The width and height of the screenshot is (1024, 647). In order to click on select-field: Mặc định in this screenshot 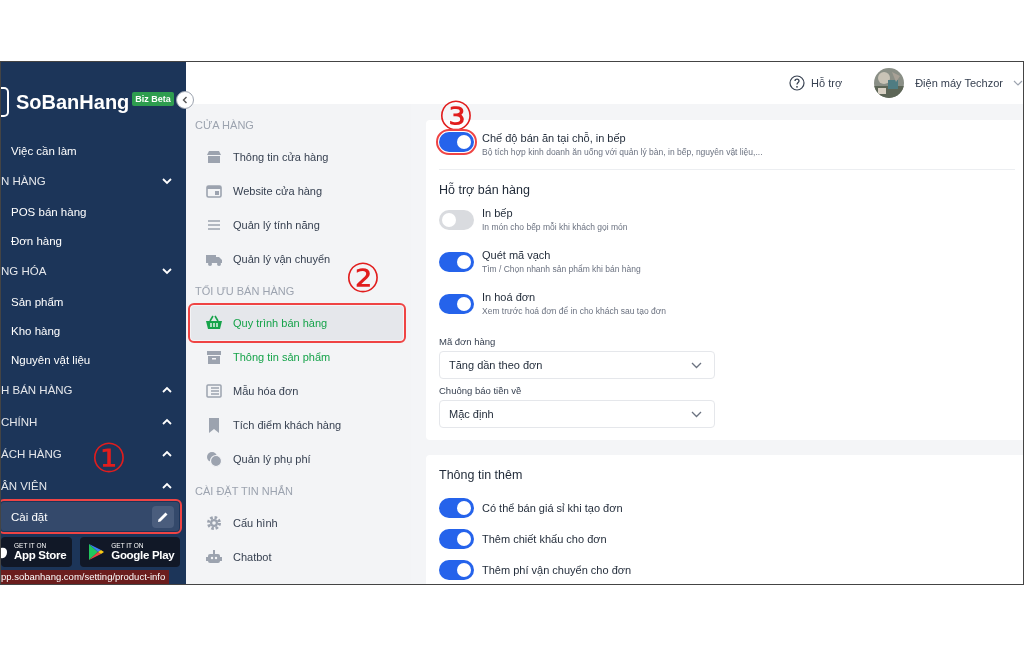, I will do `click(577, 414)`.